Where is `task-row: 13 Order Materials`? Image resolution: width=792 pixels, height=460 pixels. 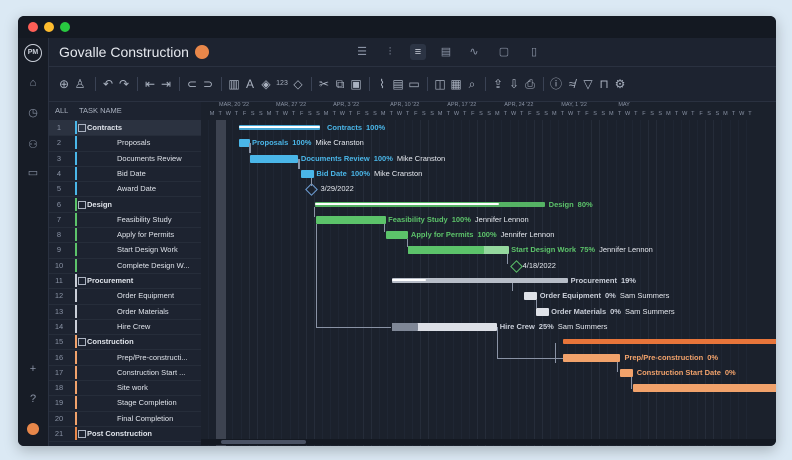
task-row: 13 Order Materials is located at coordinates (125, 312).